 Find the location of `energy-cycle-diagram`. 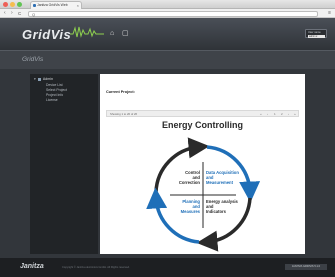

energy-cycle-diagram is located at coordinates (203, 194).